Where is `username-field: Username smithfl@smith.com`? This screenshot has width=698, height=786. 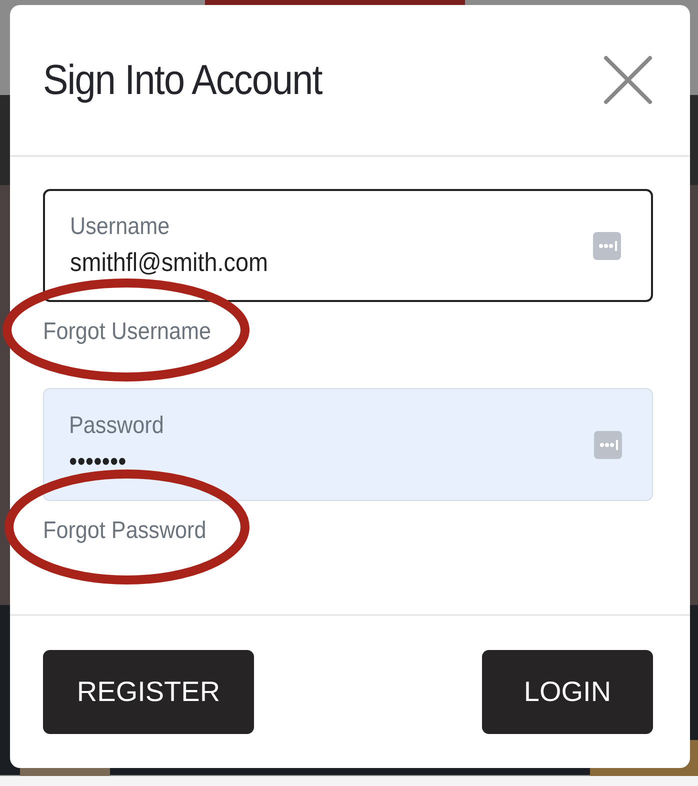
username-field: Username smithfl@smith.com is located at coordinates (348, 245).